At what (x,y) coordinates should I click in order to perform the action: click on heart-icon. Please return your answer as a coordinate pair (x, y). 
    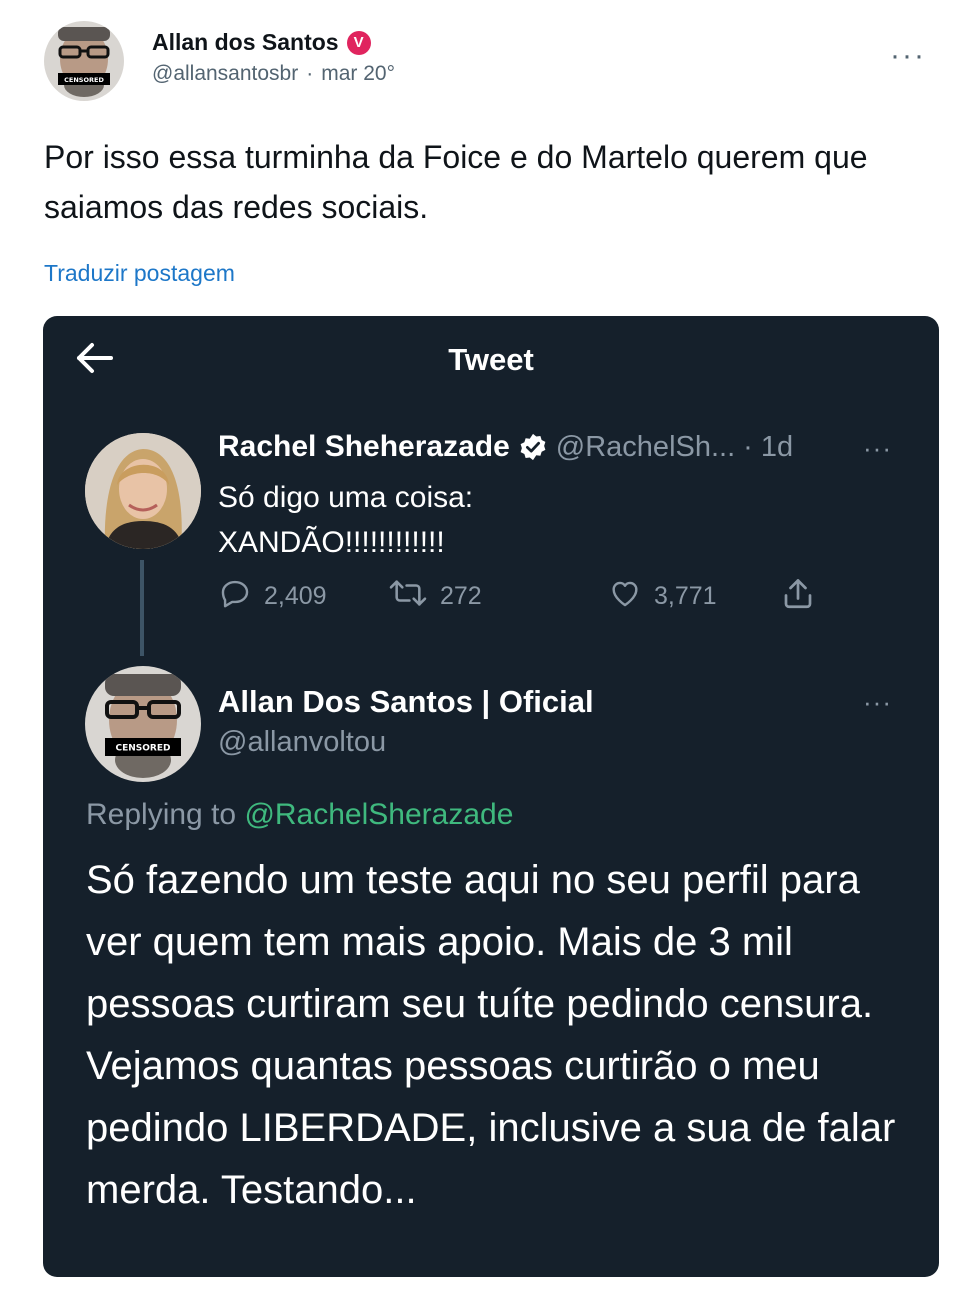
    Looking at the image, I should click on (625, 596).